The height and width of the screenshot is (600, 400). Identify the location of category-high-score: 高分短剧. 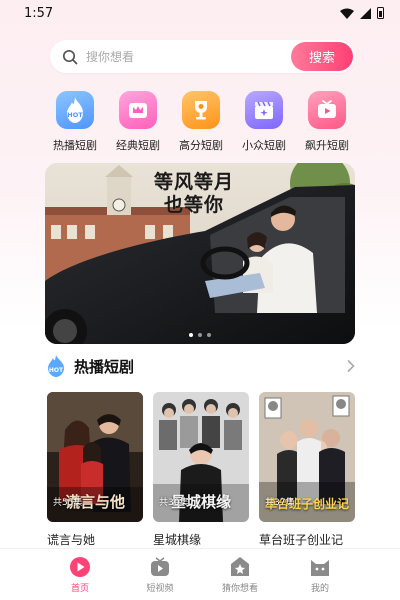
(201, 124).